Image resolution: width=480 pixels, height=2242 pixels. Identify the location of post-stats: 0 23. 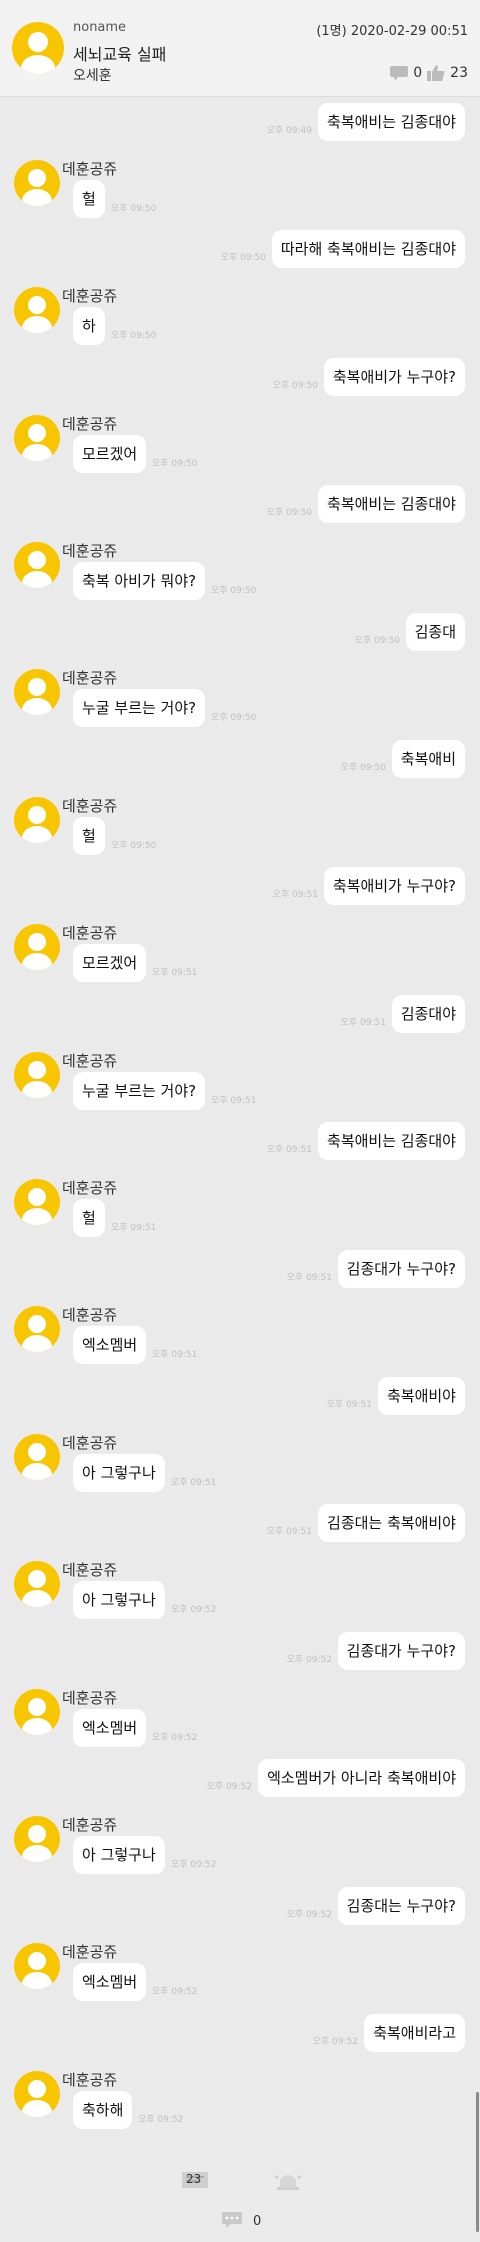
(428, 73).